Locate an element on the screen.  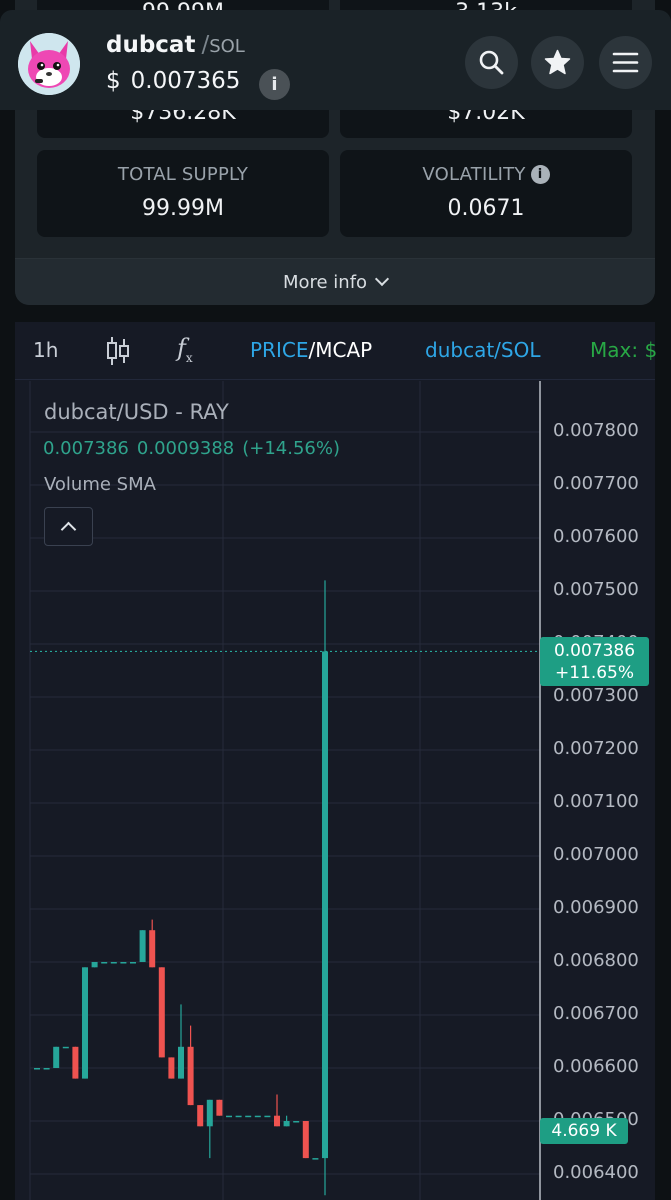
price-tag-change: +11.65% is located at coordinates (594, 673).